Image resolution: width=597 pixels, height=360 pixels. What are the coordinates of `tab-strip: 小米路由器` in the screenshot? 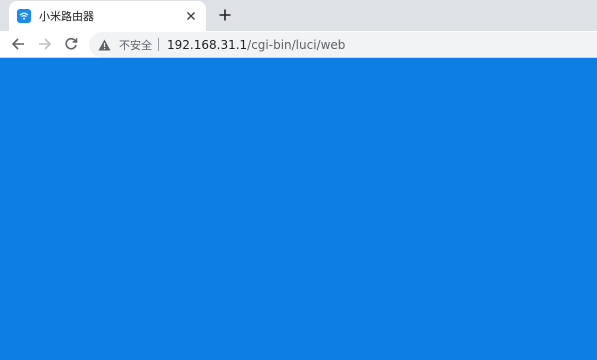 It's located at (298, 15).